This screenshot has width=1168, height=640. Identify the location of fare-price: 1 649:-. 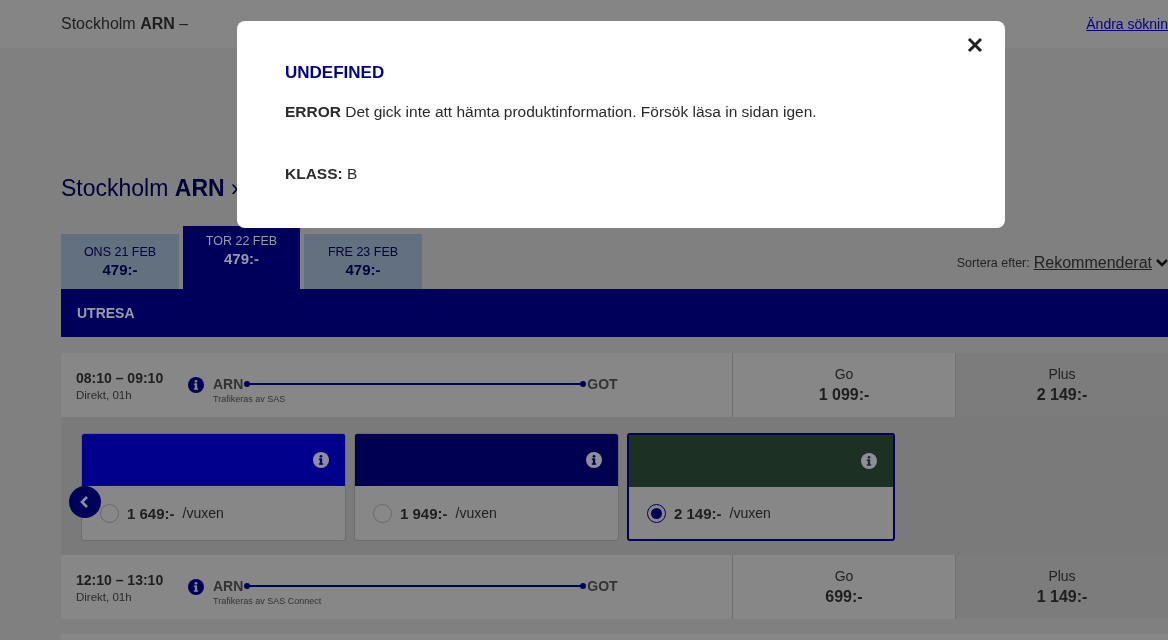
(151, 513).